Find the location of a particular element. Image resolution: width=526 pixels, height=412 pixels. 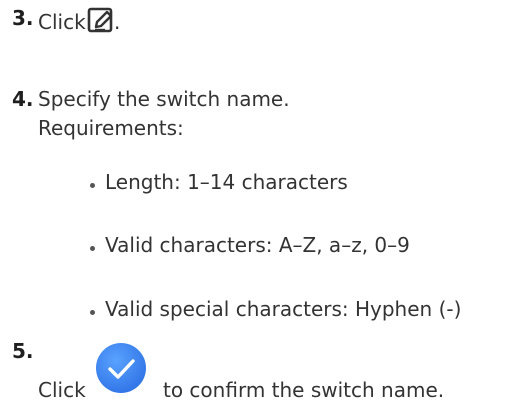

step-text-period: . is located at coordinates (117, 22).